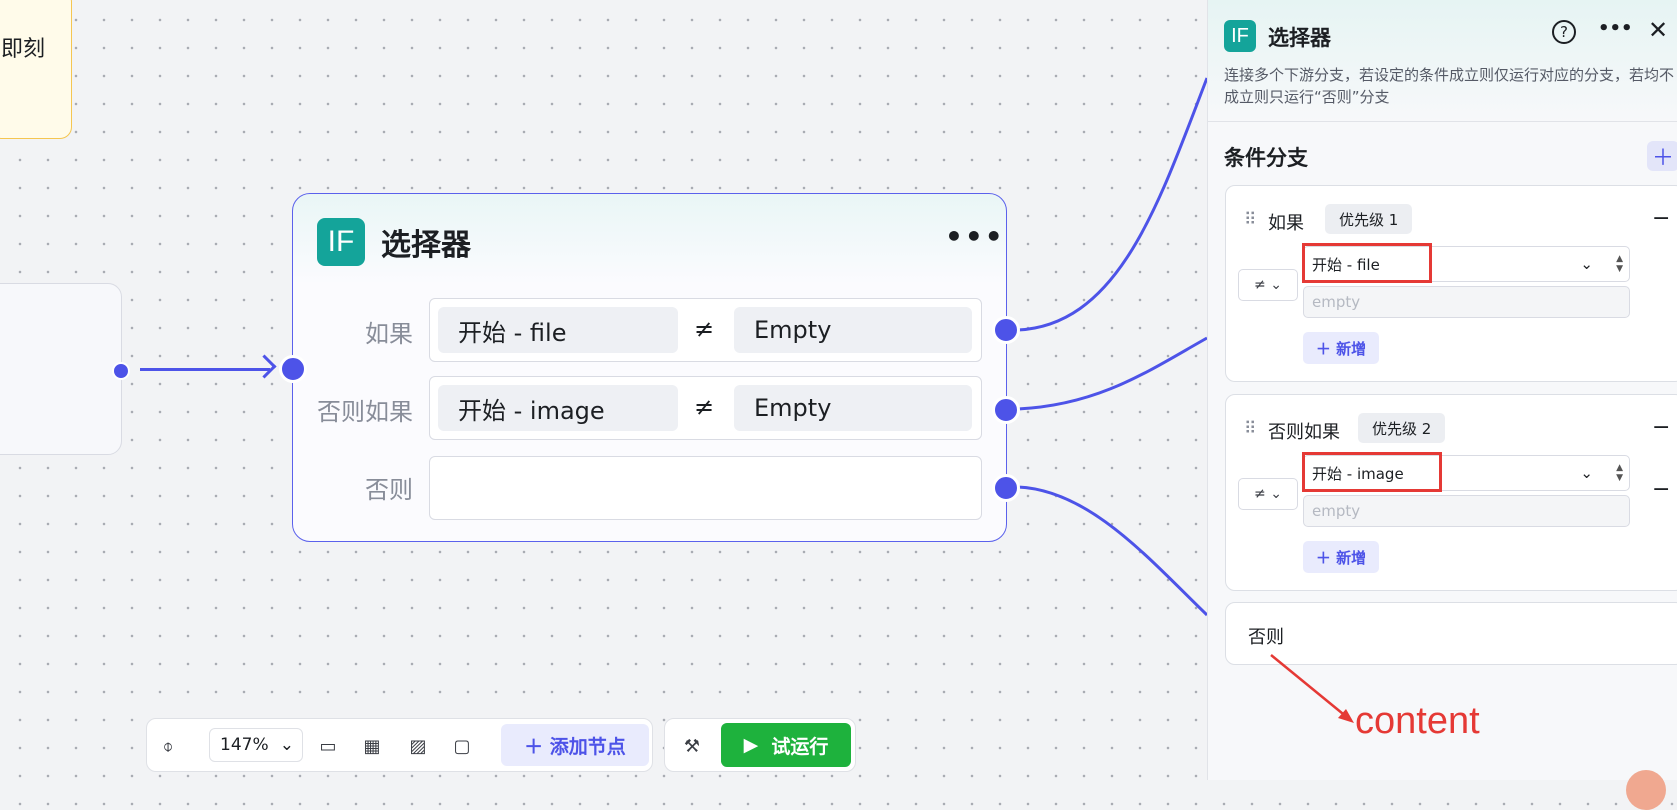 The image size is (1677, 810). Describe the element at coordinates (389, 490) in the screenshot. I see `row-label-else: 否则` at that location.